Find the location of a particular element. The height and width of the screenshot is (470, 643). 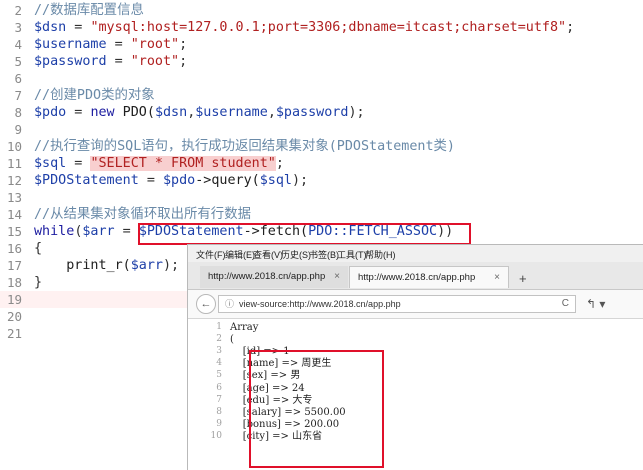

source-line-text: Array is located at coordinates (244, 327).